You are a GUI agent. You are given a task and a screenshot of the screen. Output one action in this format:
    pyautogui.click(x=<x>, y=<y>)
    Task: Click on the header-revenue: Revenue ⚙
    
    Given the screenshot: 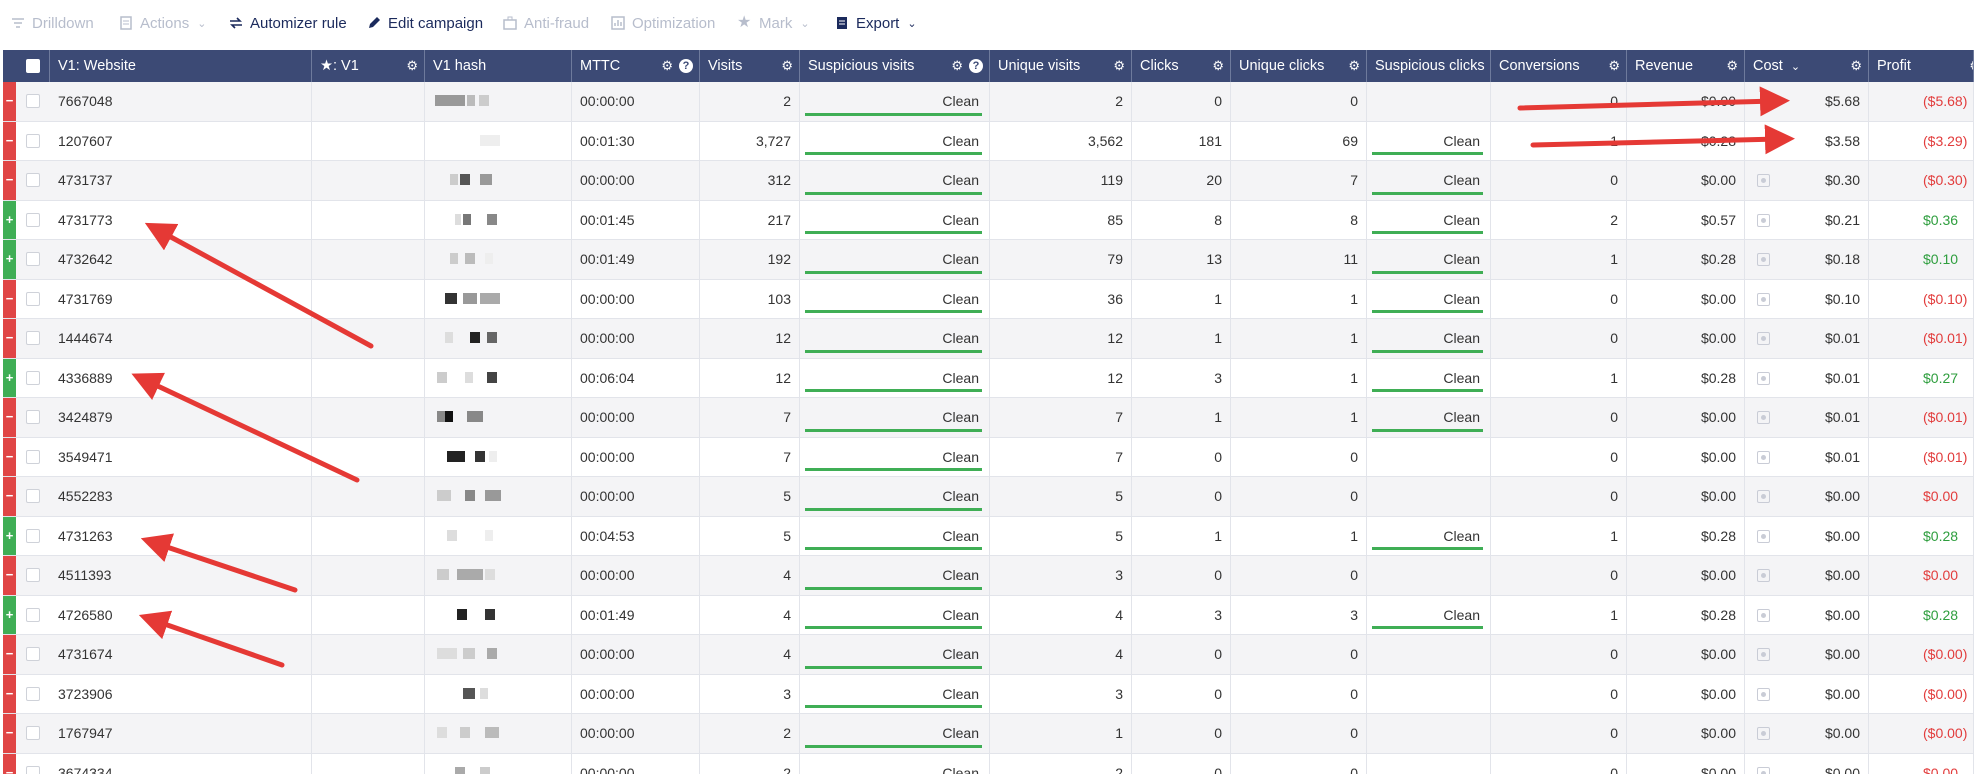 What is the action you would take?
    pyautogui.click(x=1686, y=66)
    